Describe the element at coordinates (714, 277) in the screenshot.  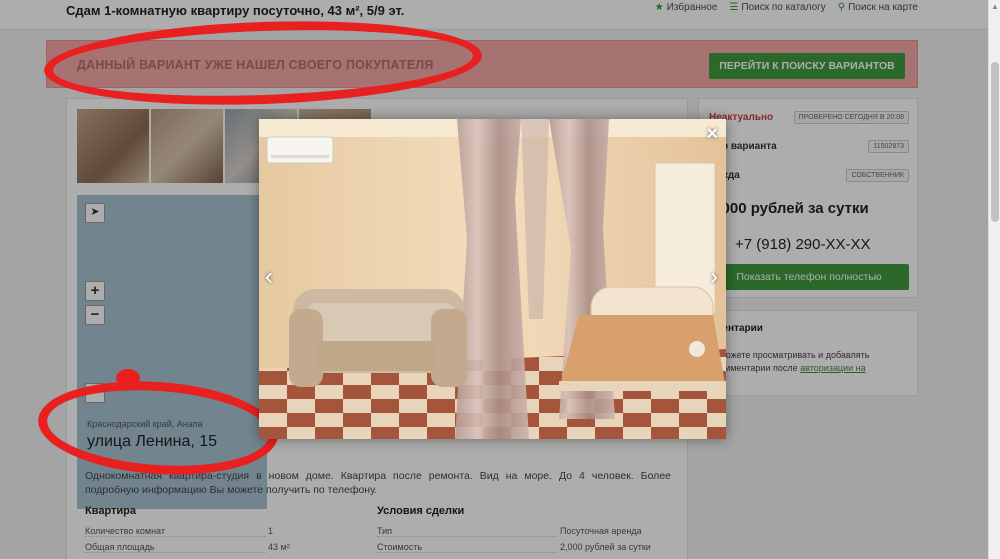
I see `chevron-right-icon: ›` at that location.